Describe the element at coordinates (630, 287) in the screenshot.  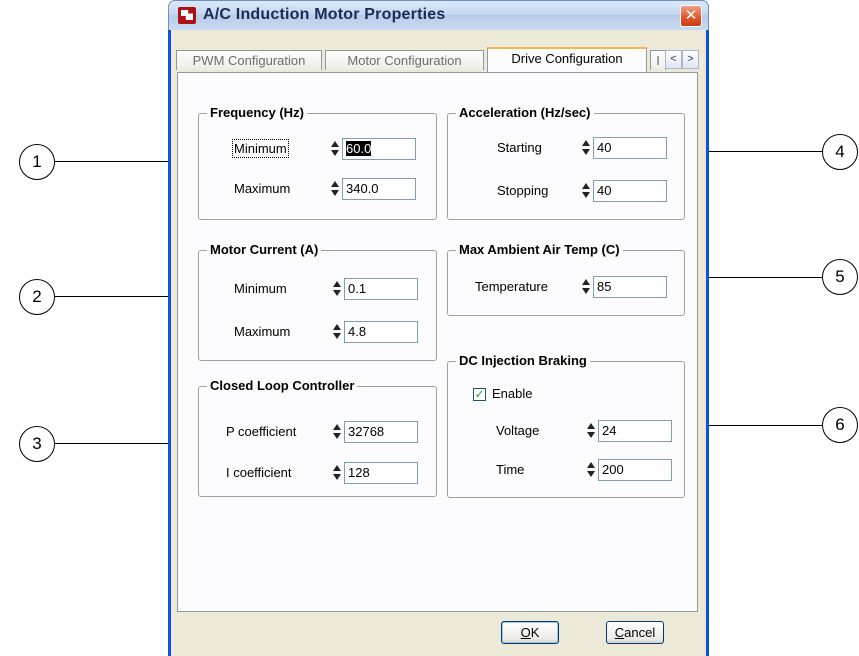
I see `temperature-input: 85` at that location.